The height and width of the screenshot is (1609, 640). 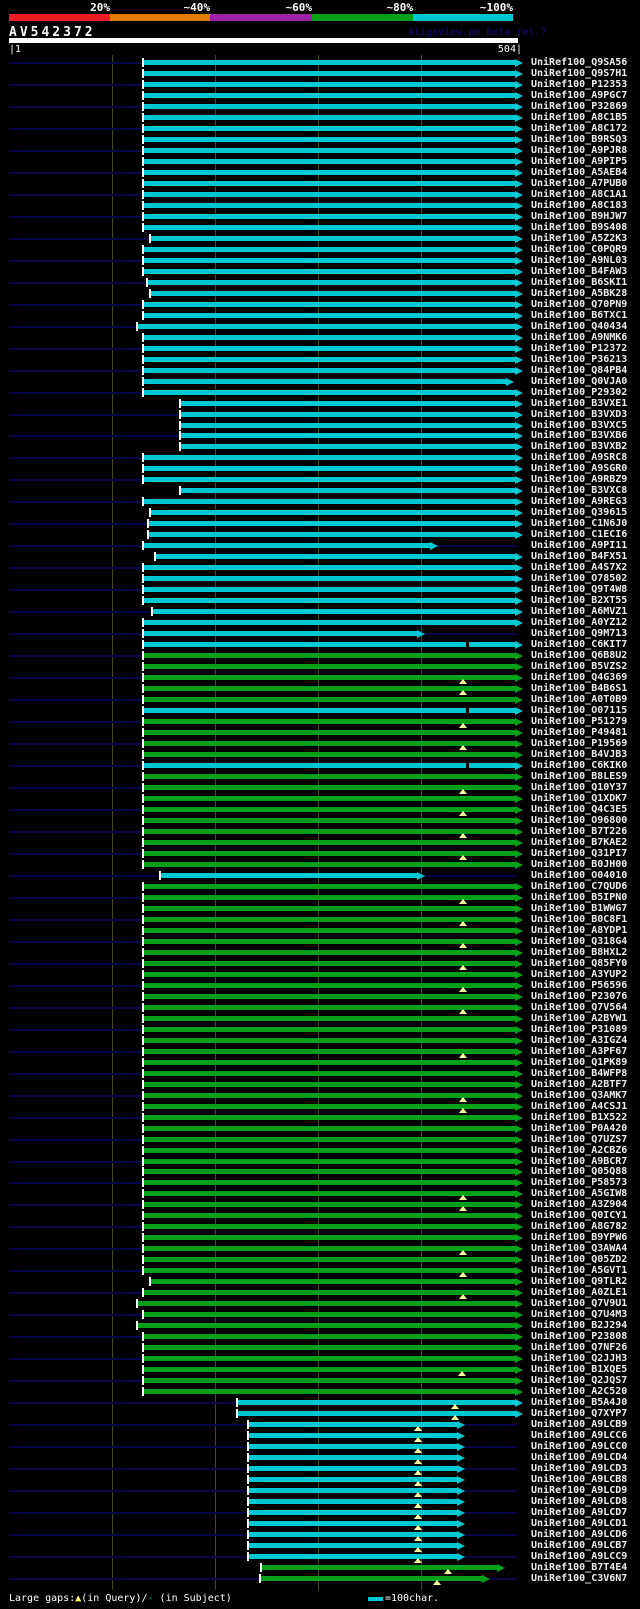 What do you see at coordinates (579, 139) in the screenshot?
I see `hit-accession-label: UniRef100_B9RSQ3` at bounding box center [579, 139].